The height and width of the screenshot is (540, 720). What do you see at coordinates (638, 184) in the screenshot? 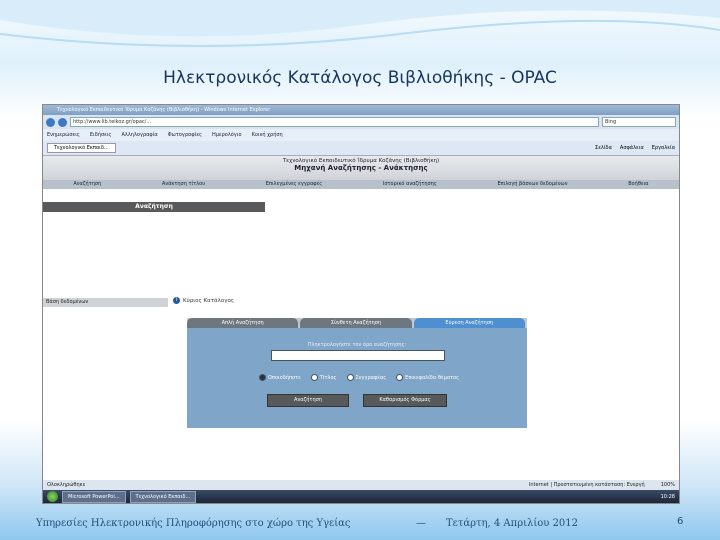
I see `menu-help: Βοήθεια` at bounding box center [638, 184].